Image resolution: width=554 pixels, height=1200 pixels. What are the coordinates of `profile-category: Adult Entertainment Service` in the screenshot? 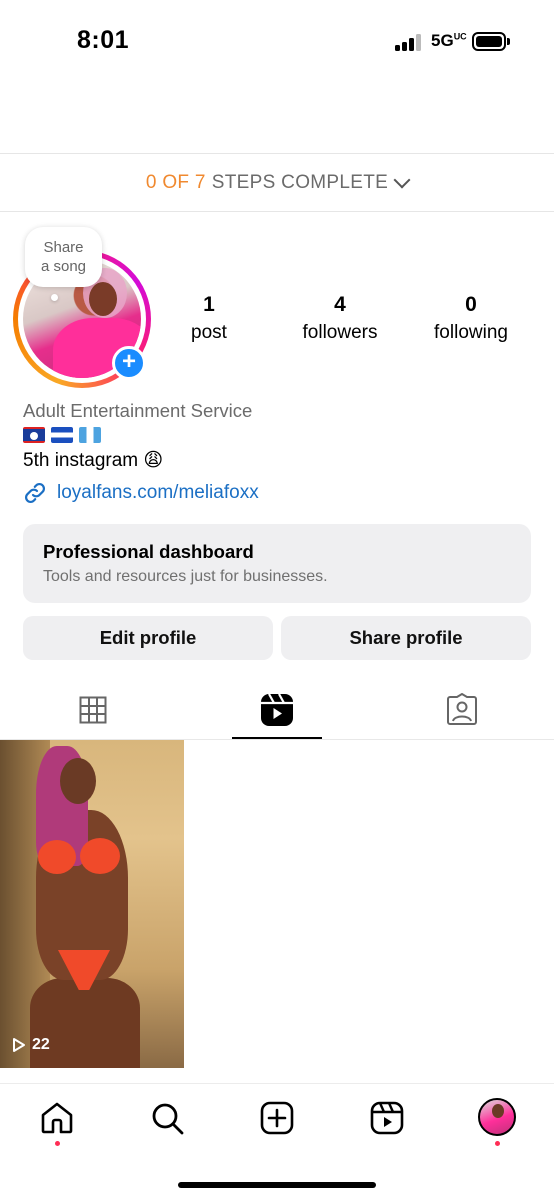 It's located at (138, 410).